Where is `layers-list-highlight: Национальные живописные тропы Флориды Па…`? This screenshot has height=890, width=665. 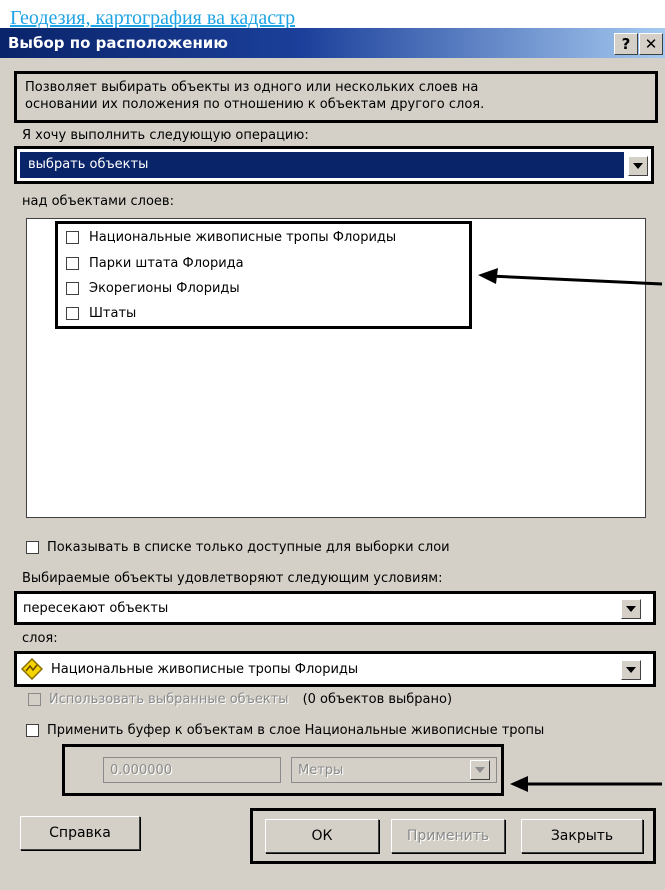 layers-list-highlight: Национальные живописные тропы Флориды Па… is located at coordinates (263, 275).